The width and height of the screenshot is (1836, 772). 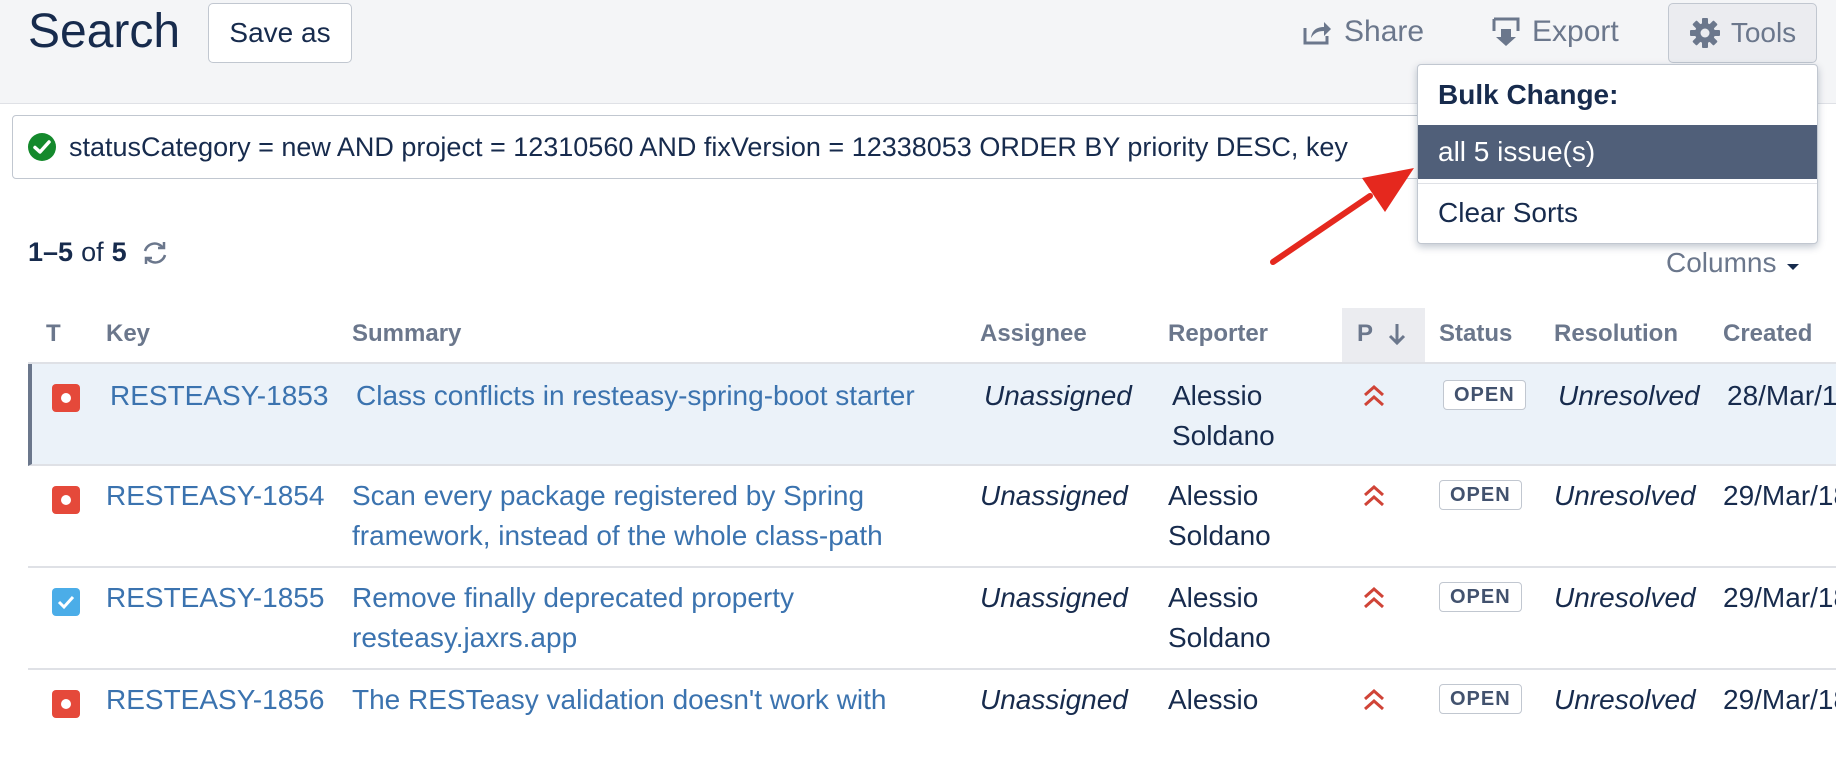 I want to click on issue-key-link: RESTEASY-1856, so click(x=215, y=700).